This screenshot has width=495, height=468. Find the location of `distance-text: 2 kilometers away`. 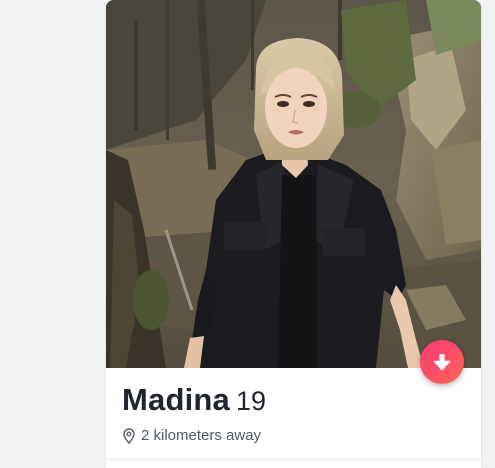

distance-text: 2 kilometers away is located at coordinates (201, 435).